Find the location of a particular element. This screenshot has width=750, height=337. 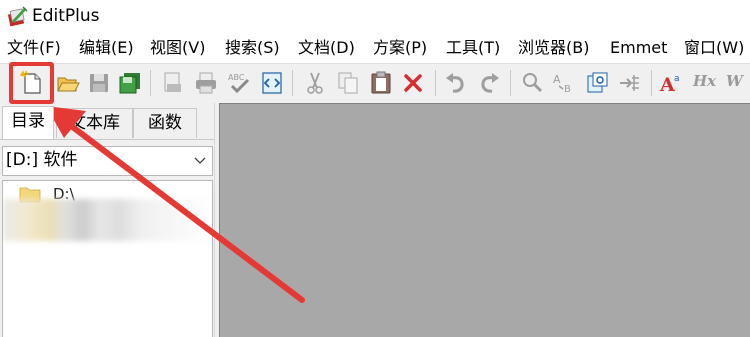

tab-strip-divider is located at coordinates (107, 139).